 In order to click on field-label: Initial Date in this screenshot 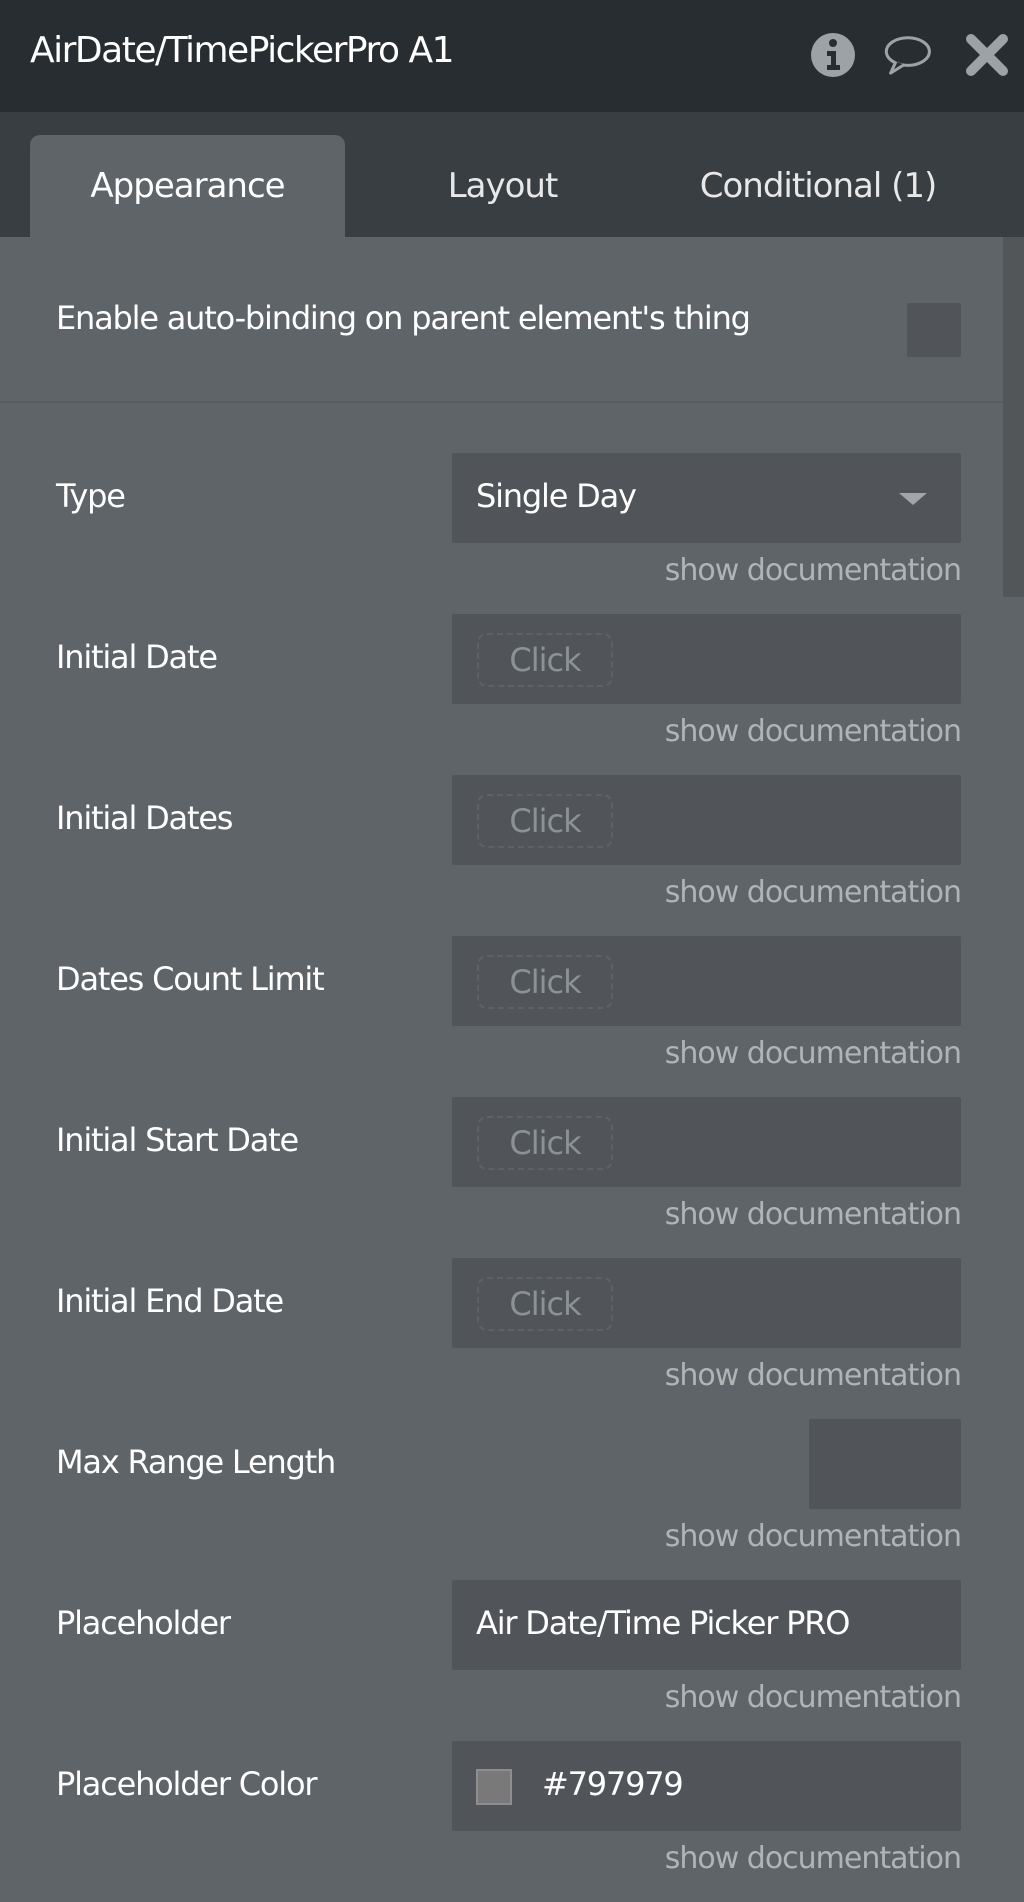, I will do `click(137, 657)`.